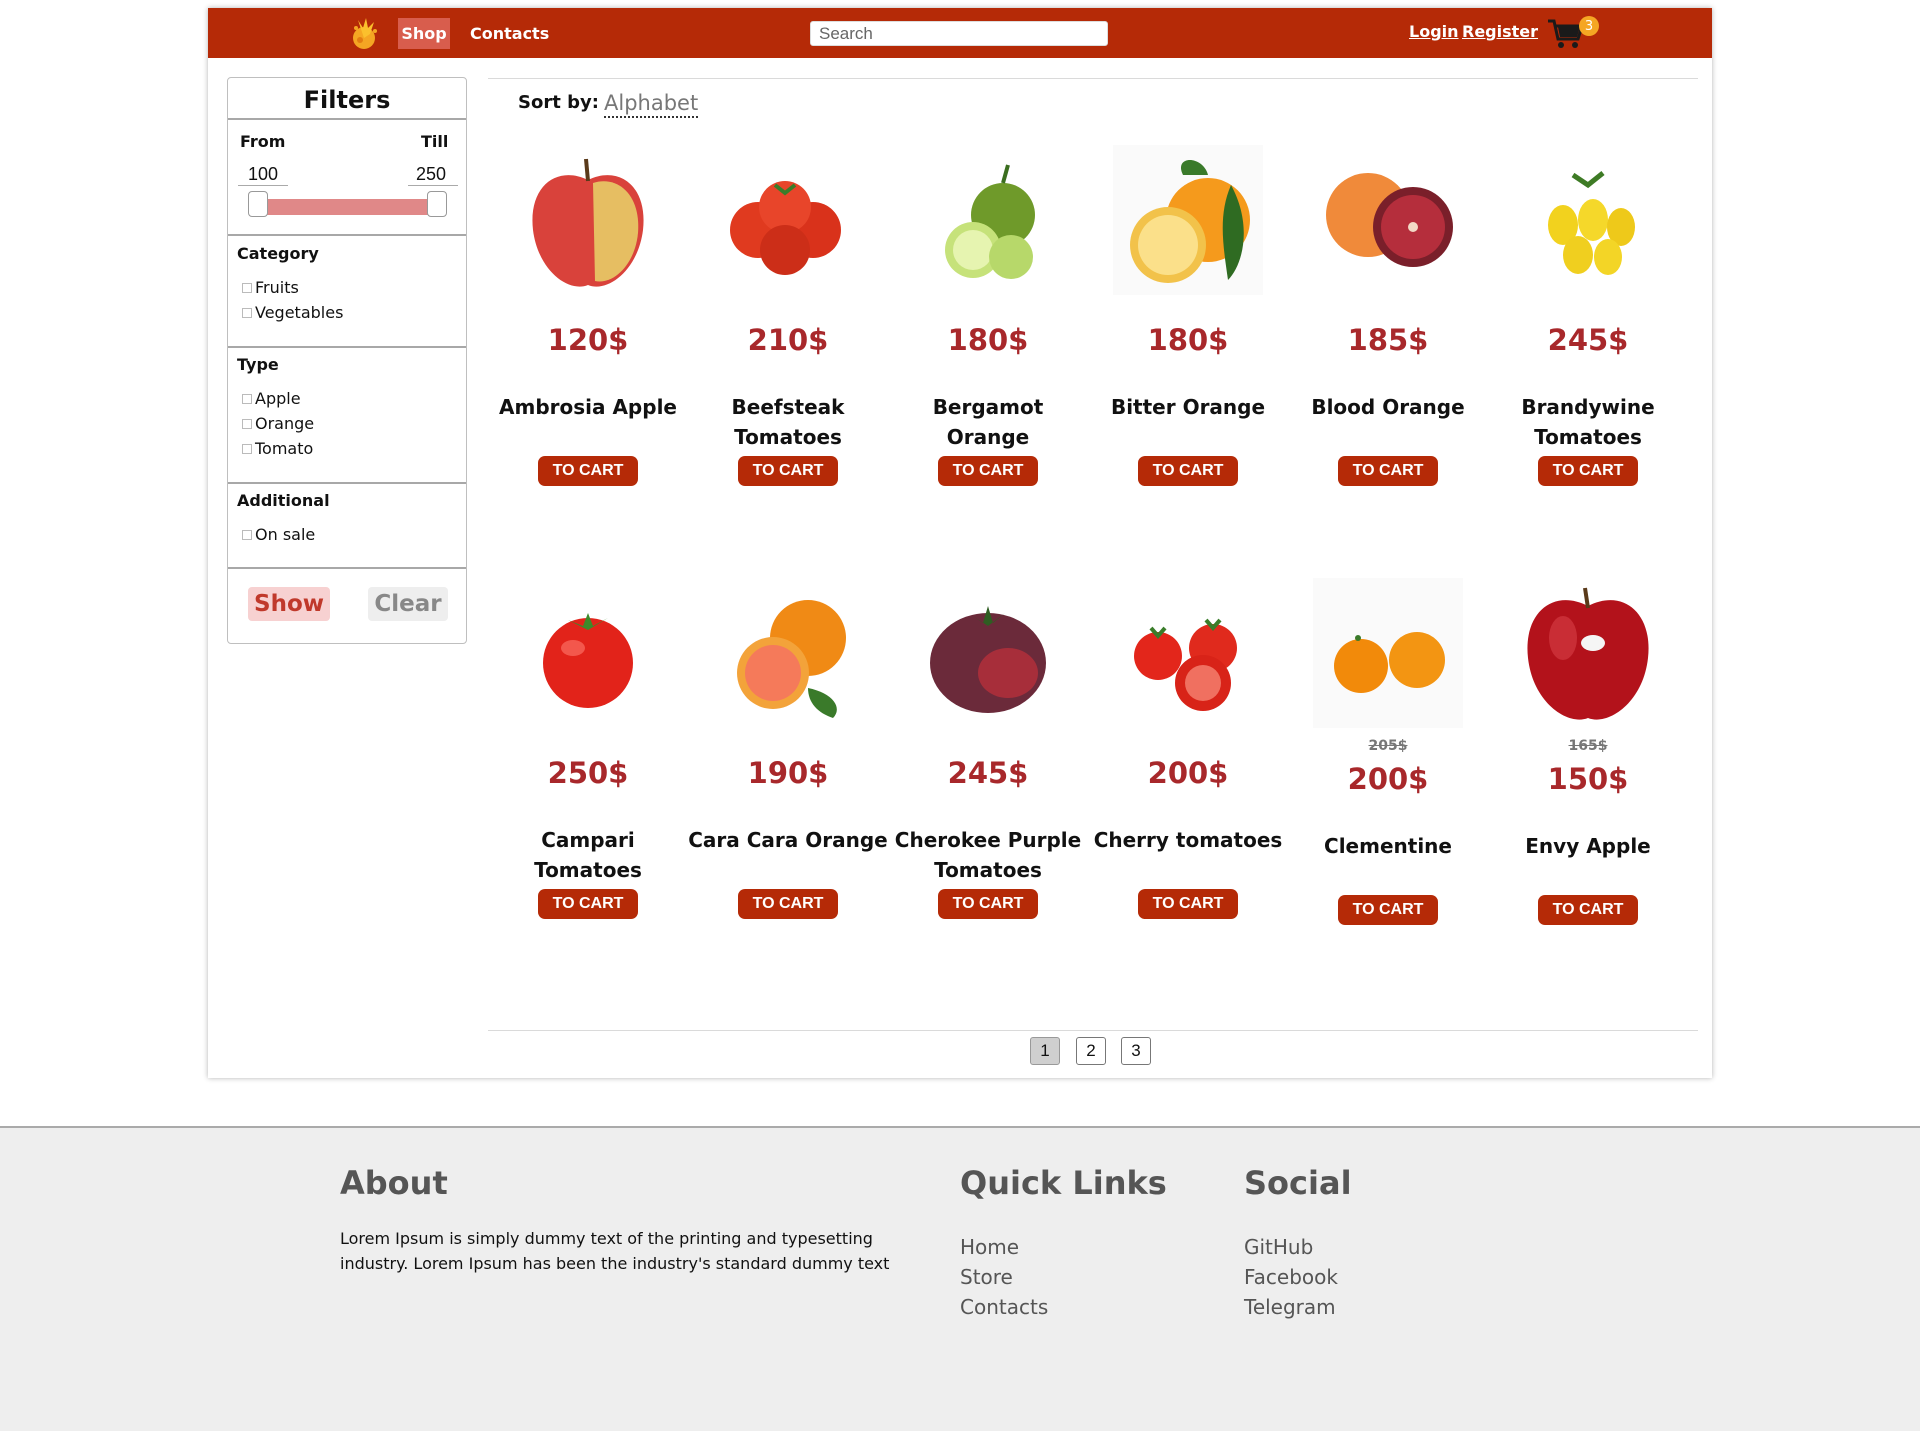  I want to click on product-price: 210$, so click(788, 340).